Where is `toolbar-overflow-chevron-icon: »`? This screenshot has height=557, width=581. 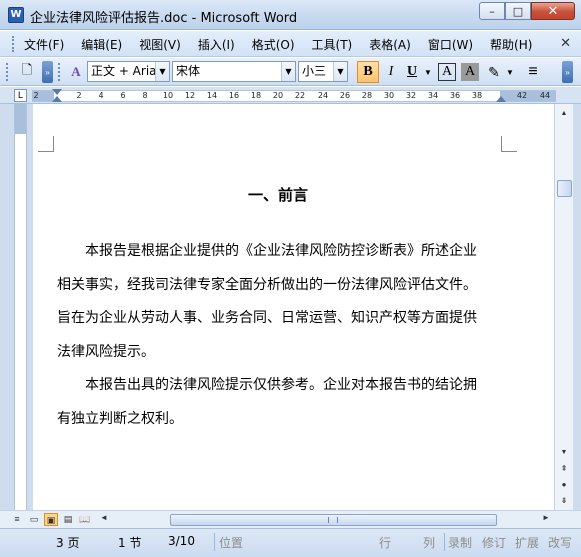 toolbar-overflow-chevron-icon: » is located at coordinates (567, 72).